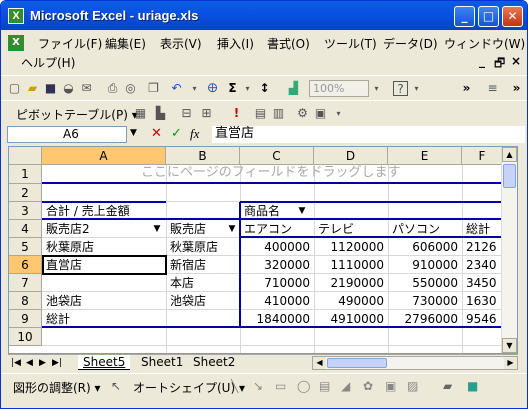  Describe the element at coordinates (68, 88) in the screenshot. I see `permission-icon: ◒` at that location.